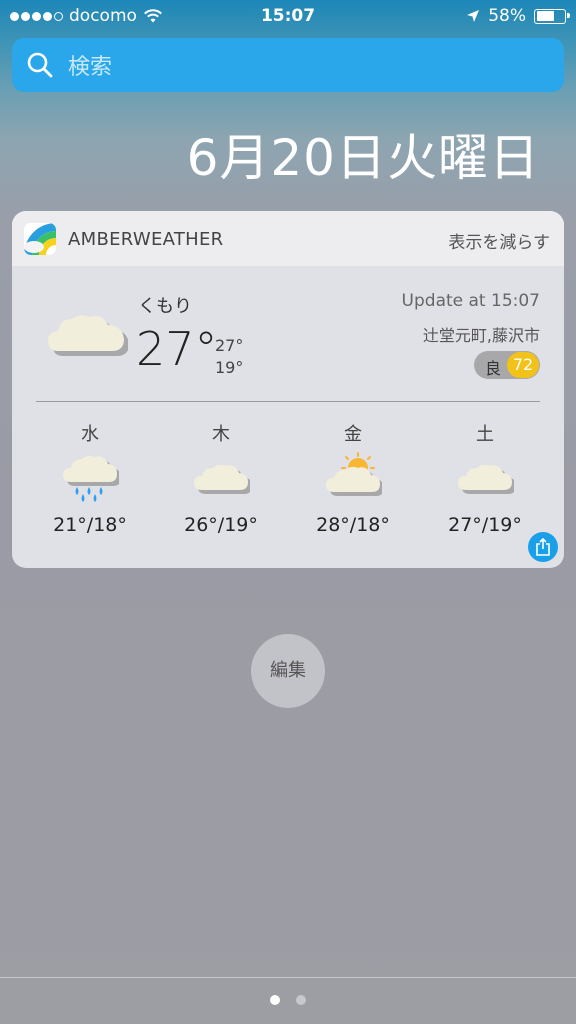 The height and width of the screenshot is (1024, 576). Describe the element at coordinates (90, 525) in the screenshot. I see `forecast-temps: 21°/18°` at that location.